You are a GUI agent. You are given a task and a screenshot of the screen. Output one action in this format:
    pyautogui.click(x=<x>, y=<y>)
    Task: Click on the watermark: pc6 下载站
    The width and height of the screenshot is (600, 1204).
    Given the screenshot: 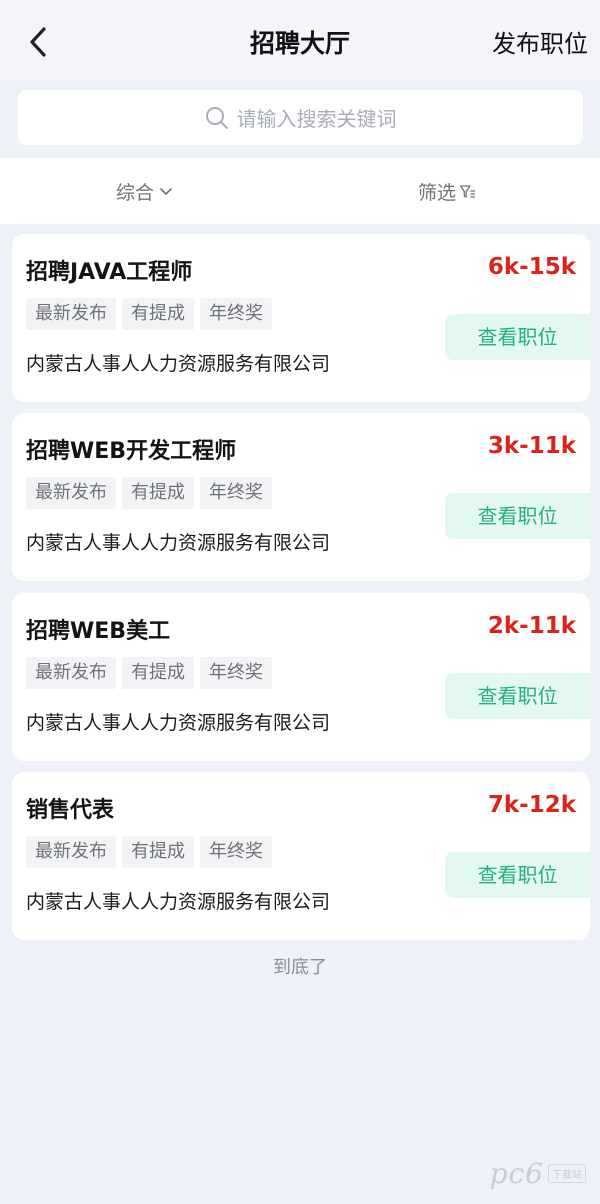 What is the action you would take?
    pyautogui.click(x=538, y=1173)
    